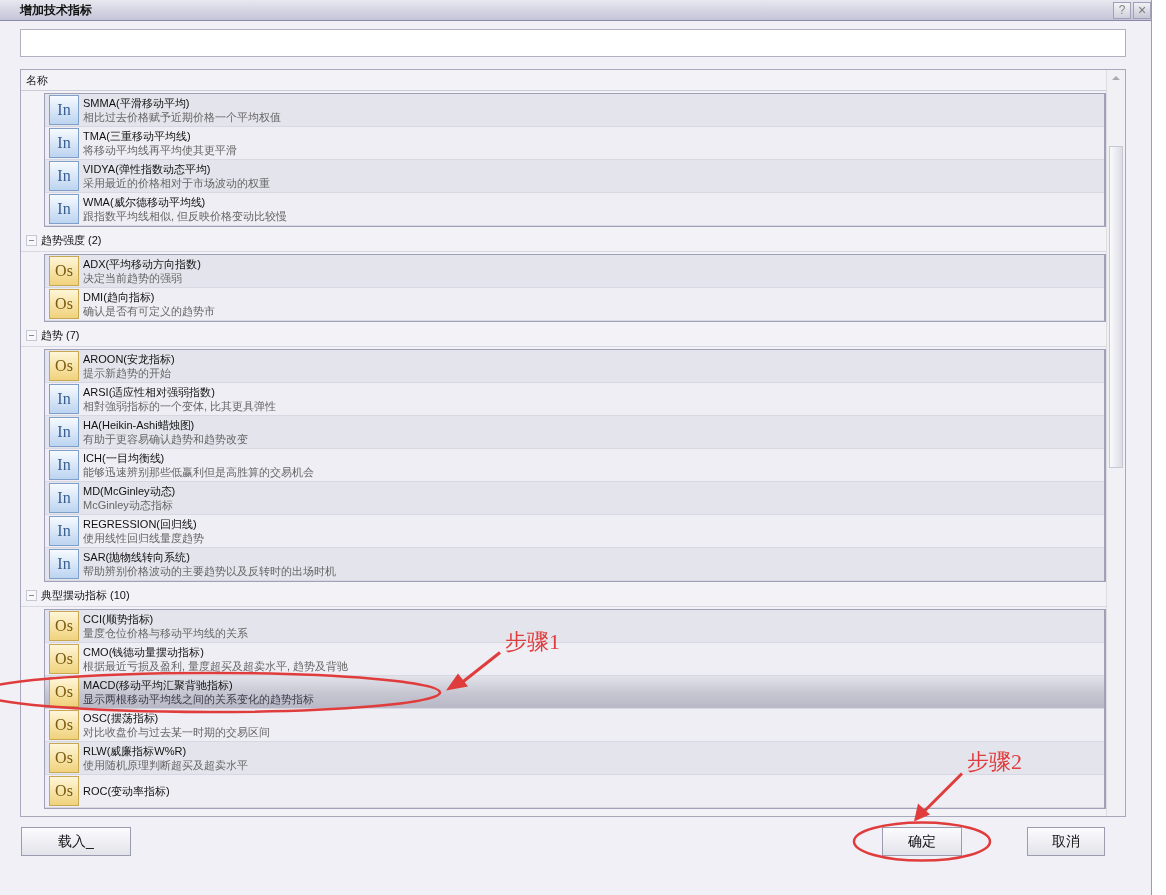  What do you see at coordinates (135, 751) in the screenshot?
I see `indicator-name: RLW(威廉指标W%R)` at bounding box center [135, 751].